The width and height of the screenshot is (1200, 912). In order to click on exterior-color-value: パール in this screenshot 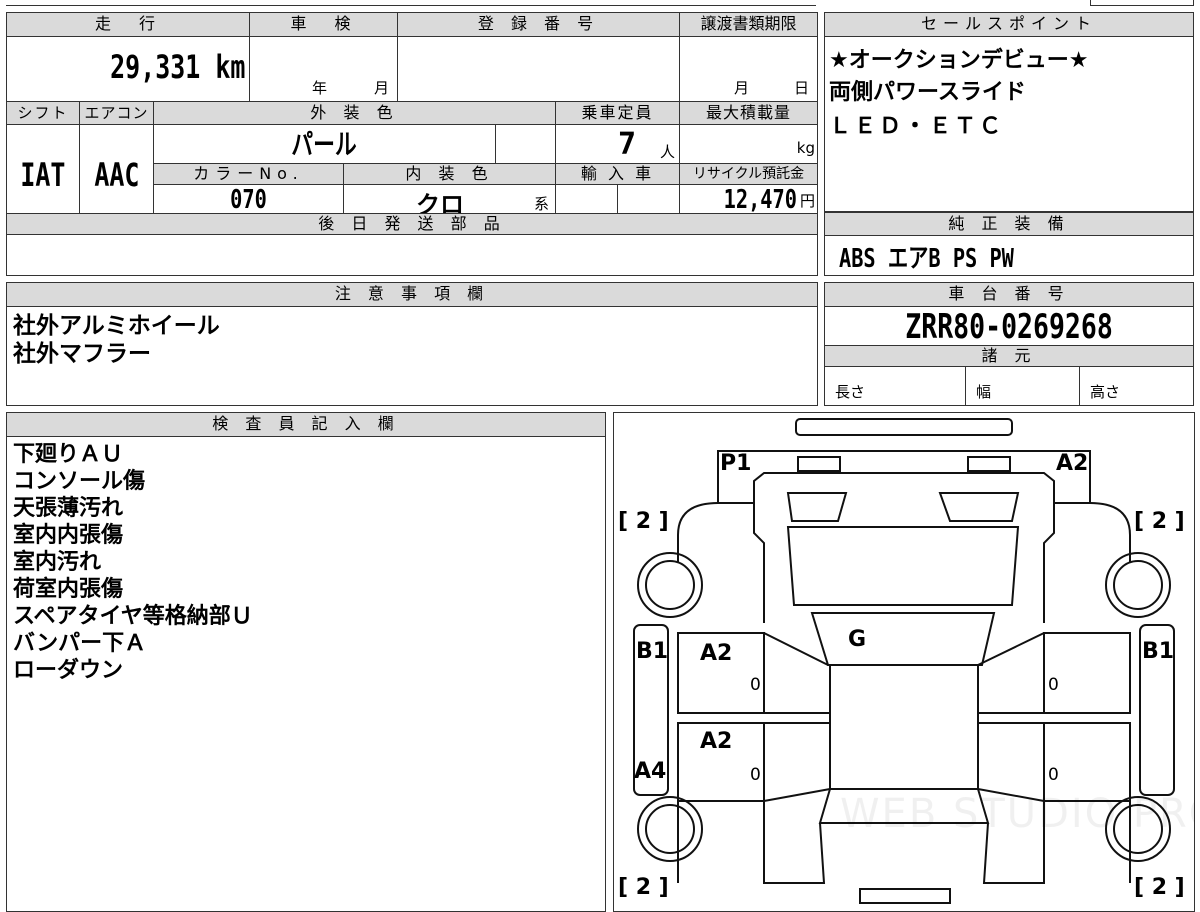, I will do `click(324, 144)`.